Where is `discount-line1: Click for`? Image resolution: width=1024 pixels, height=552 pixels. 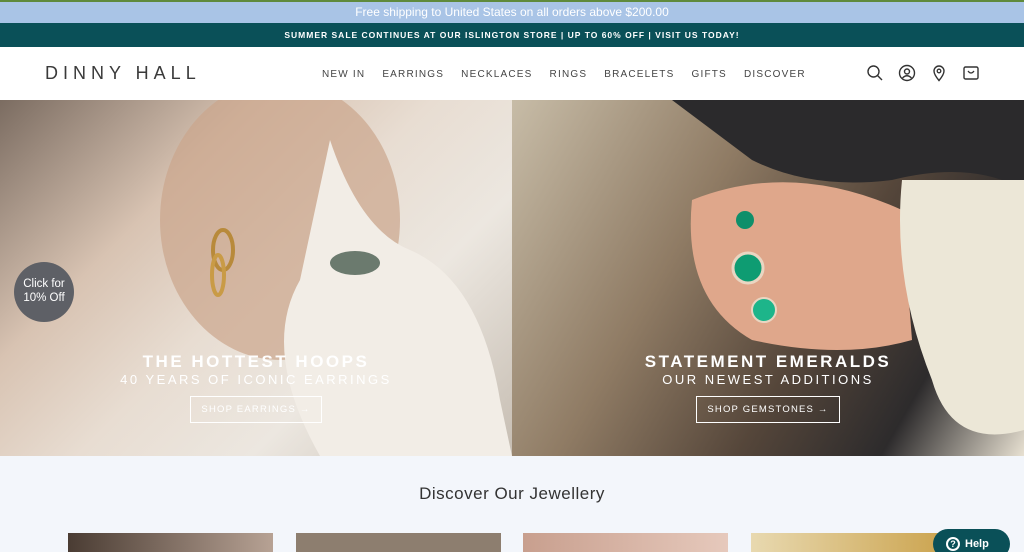
discount-line1: Click for is located at coordinates (44, 284).